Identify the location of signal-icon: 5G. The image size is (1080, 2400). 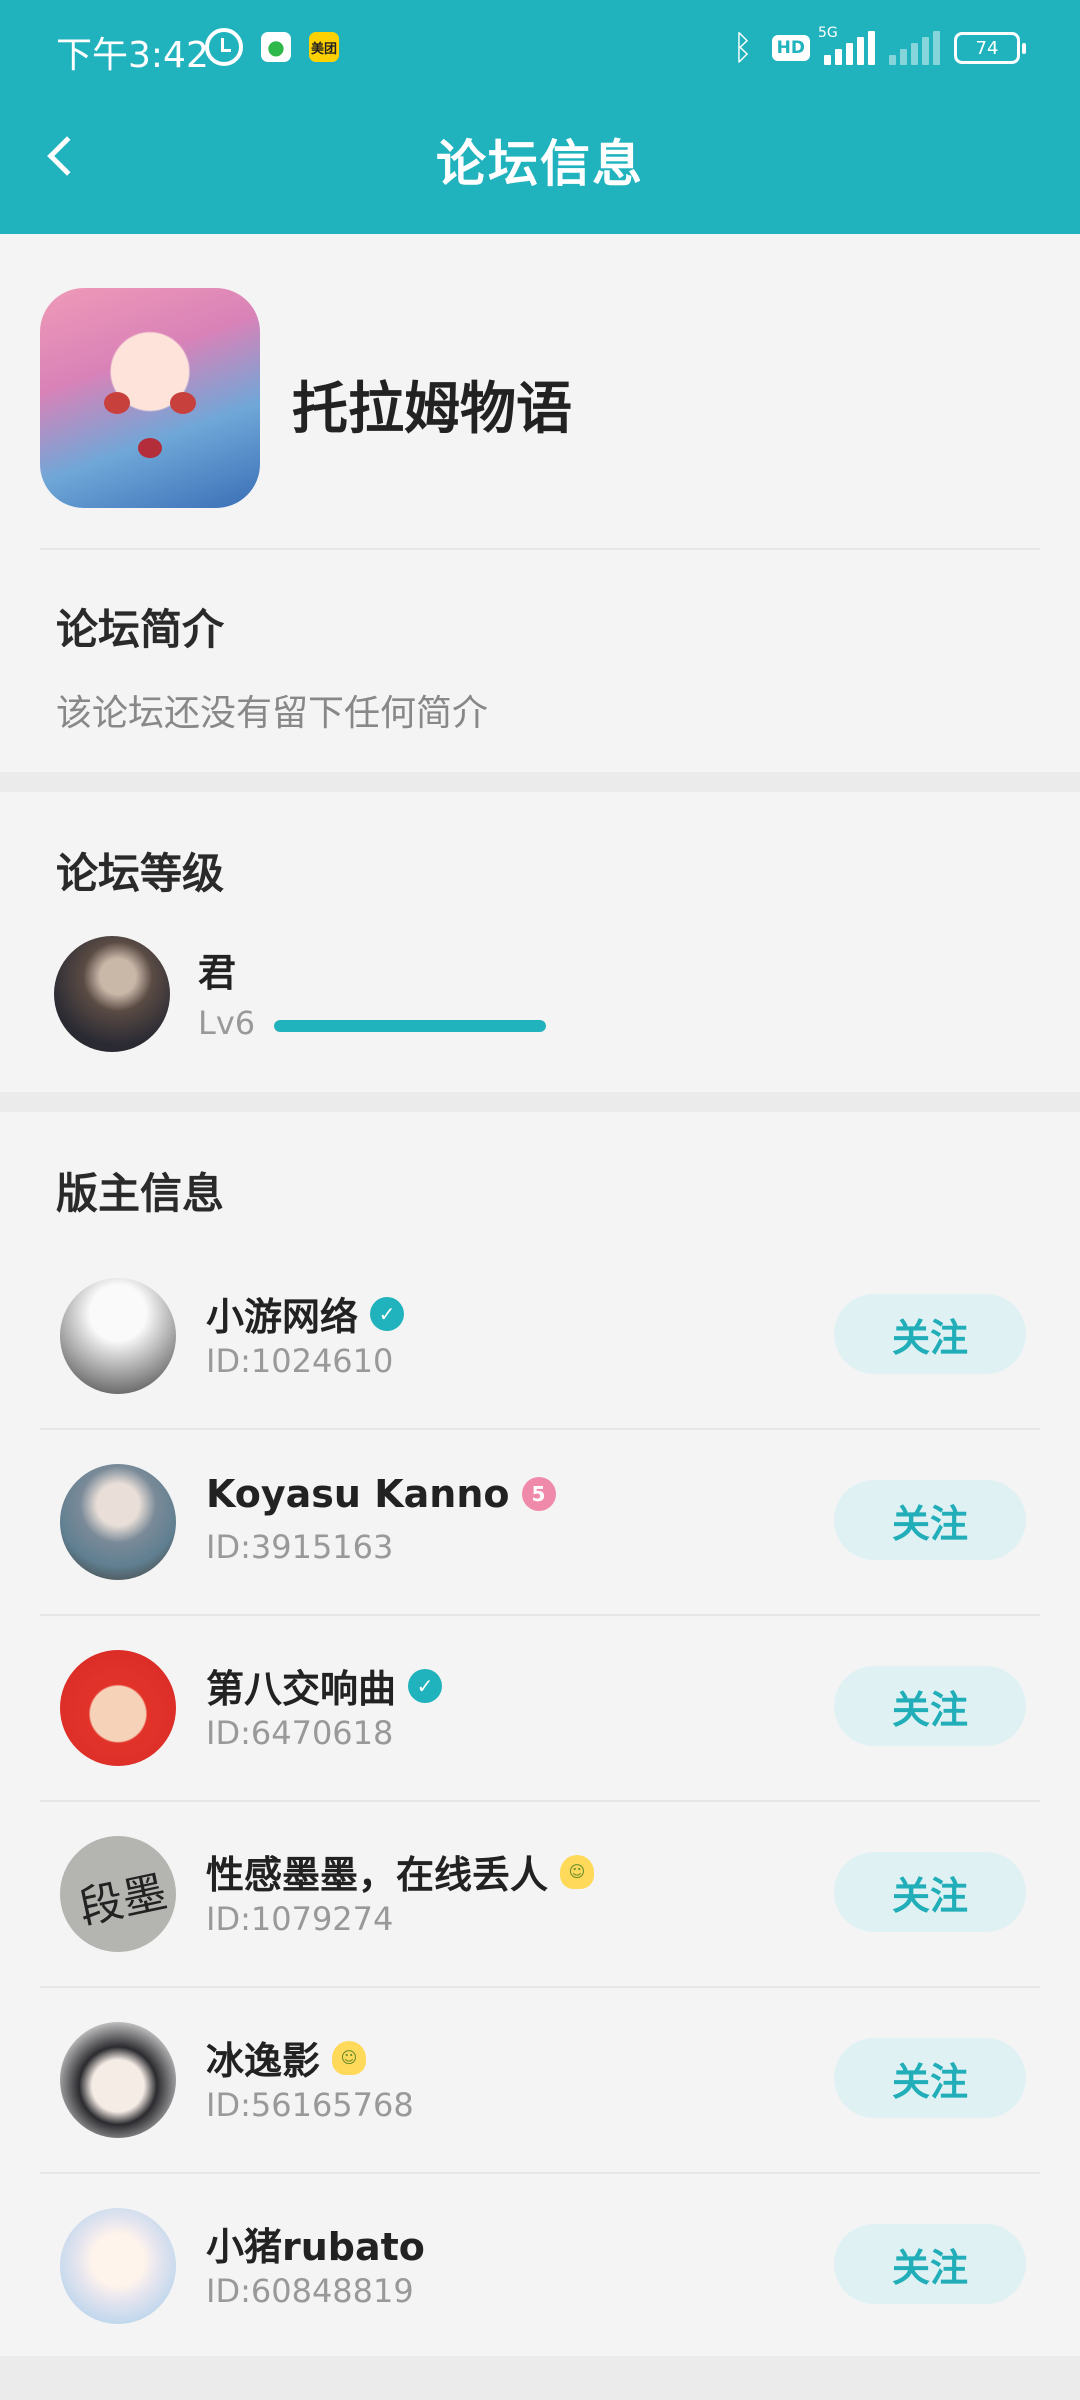
(846, 45).